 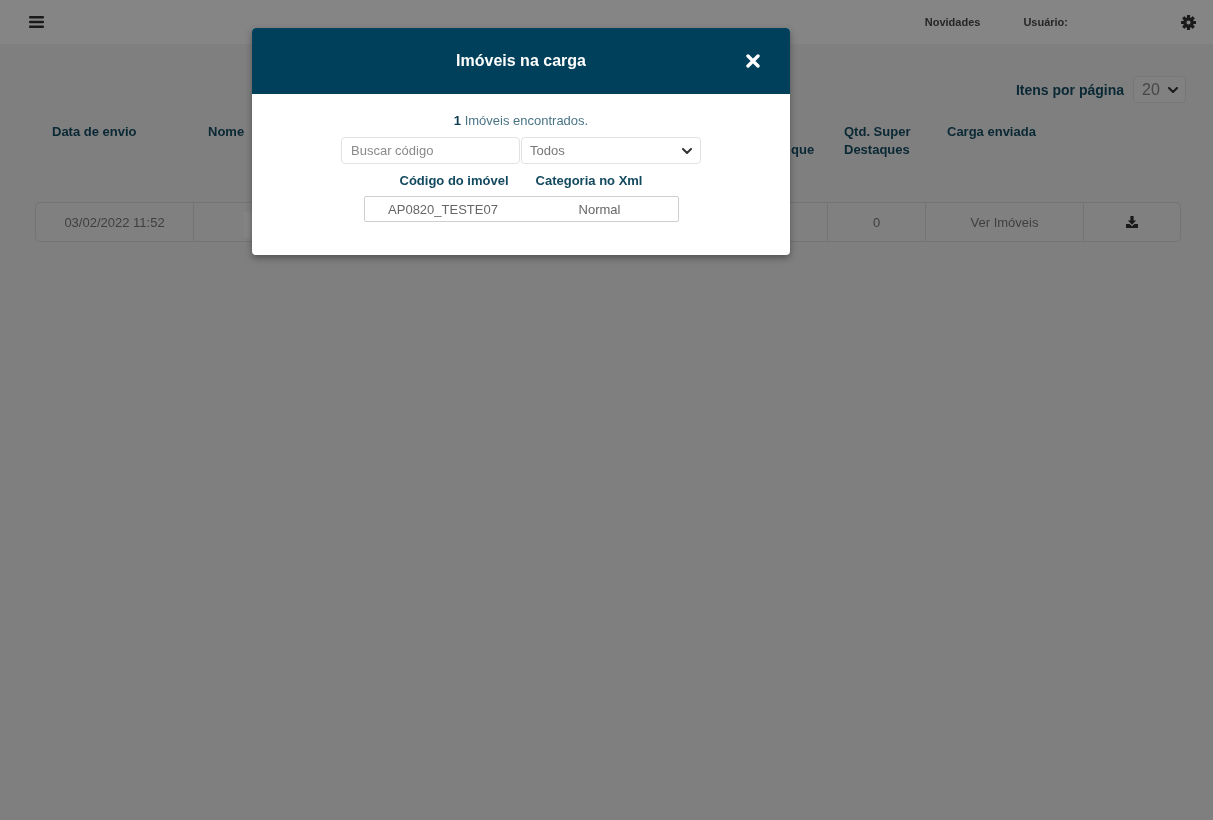 I want to click on search-field: Buscar código, so click(x=430, y=150).